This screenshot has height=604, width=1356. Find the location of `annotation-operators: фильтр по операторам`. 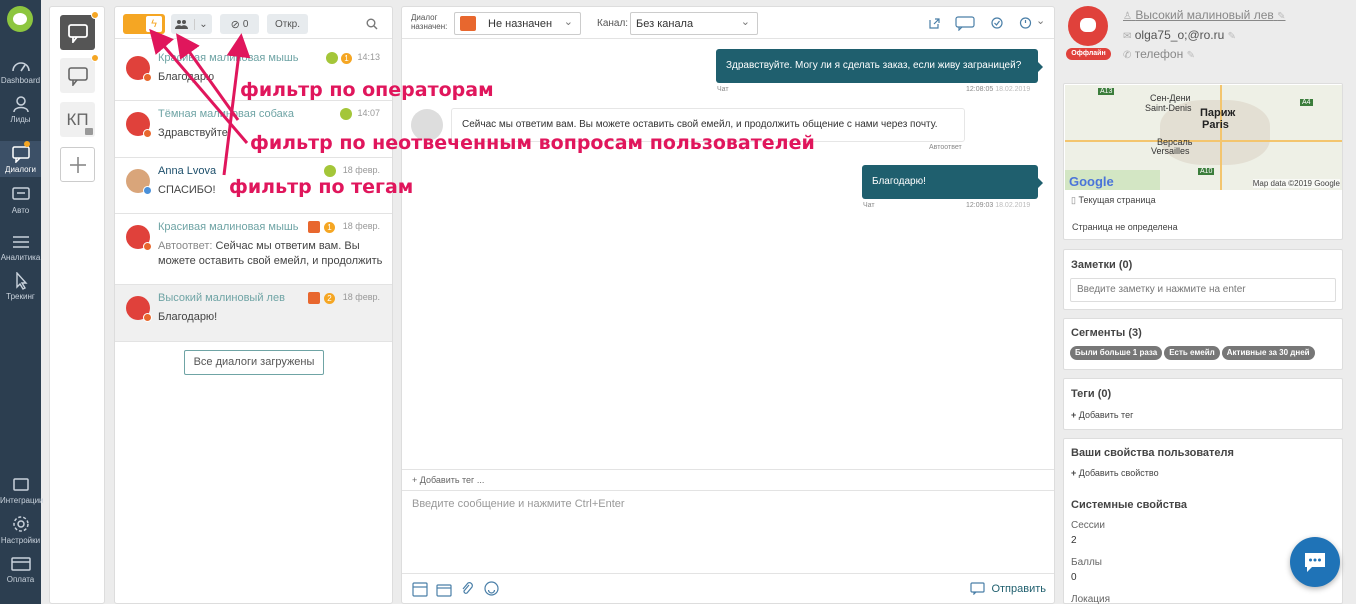

annotation-operators: фильтр по операторам is located at coordinates (367, 90).